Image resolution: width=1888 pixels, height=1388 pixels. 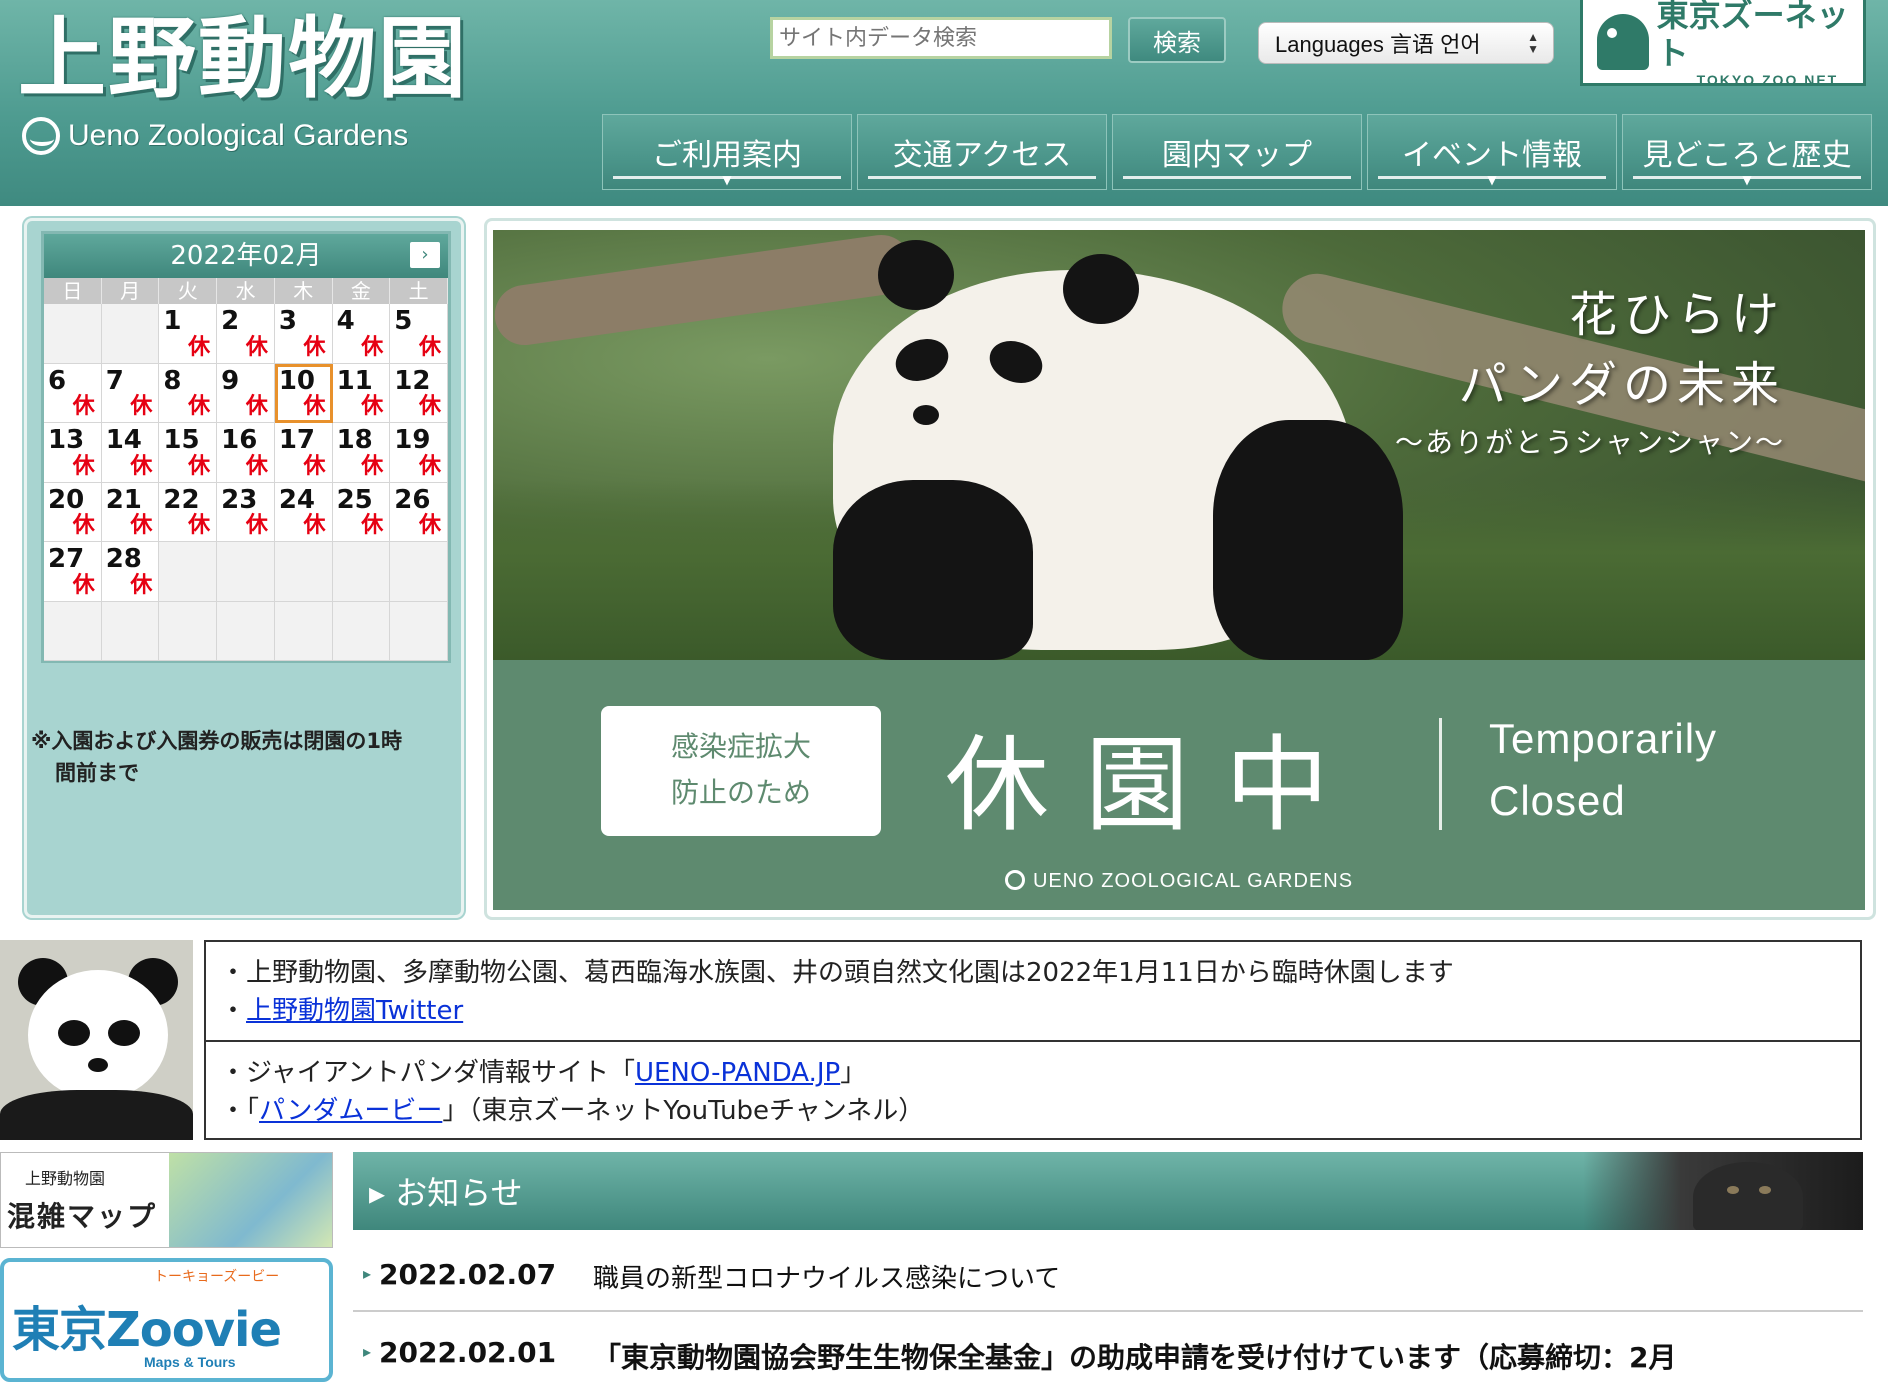 What do you see at coordinates (419, 393) in the screenshot?
I see `calendar-day: 12 休` at bounding box center [419, 393].